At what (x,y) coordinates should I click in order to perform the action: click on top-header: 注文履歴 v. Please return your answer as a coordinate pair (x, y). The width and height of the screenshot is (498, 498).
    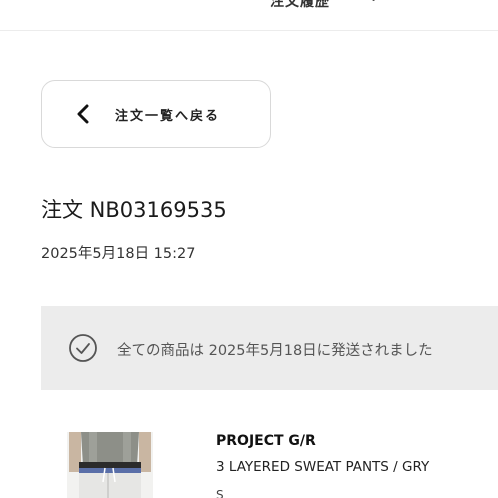
    Looking at the image, I should click on (249, 15).